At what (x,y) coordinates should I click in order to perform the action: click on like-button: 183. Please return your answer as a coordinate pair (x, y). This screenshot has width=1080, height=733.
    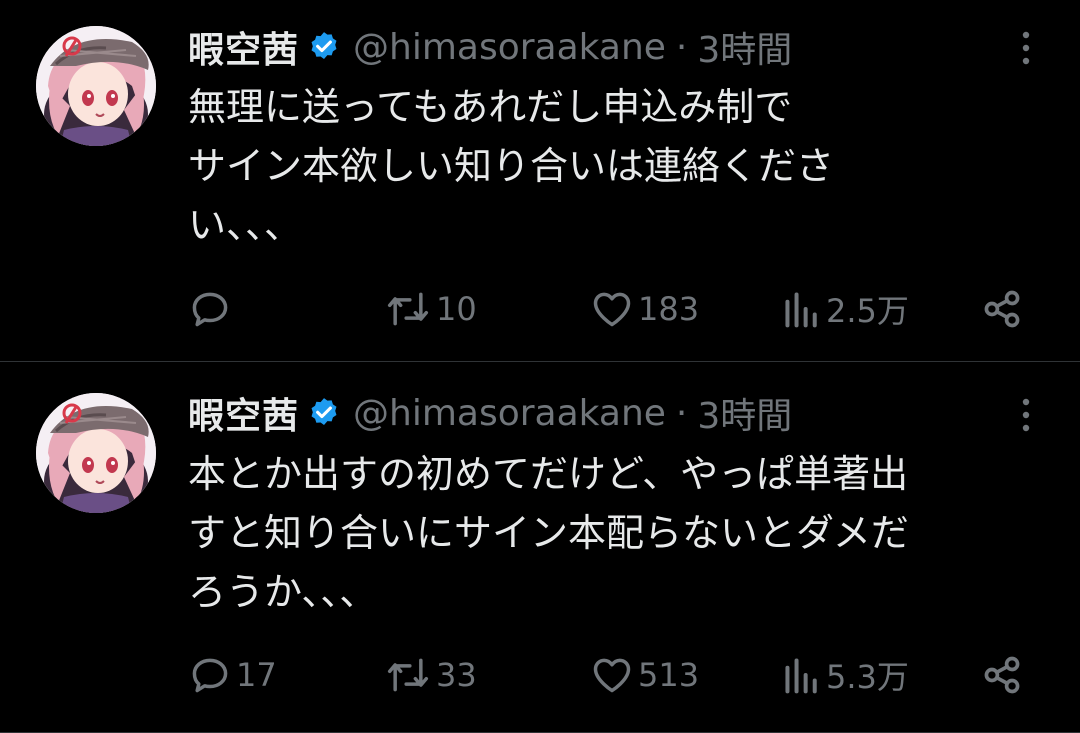
    Looking at the image, I should click on (644, 309).